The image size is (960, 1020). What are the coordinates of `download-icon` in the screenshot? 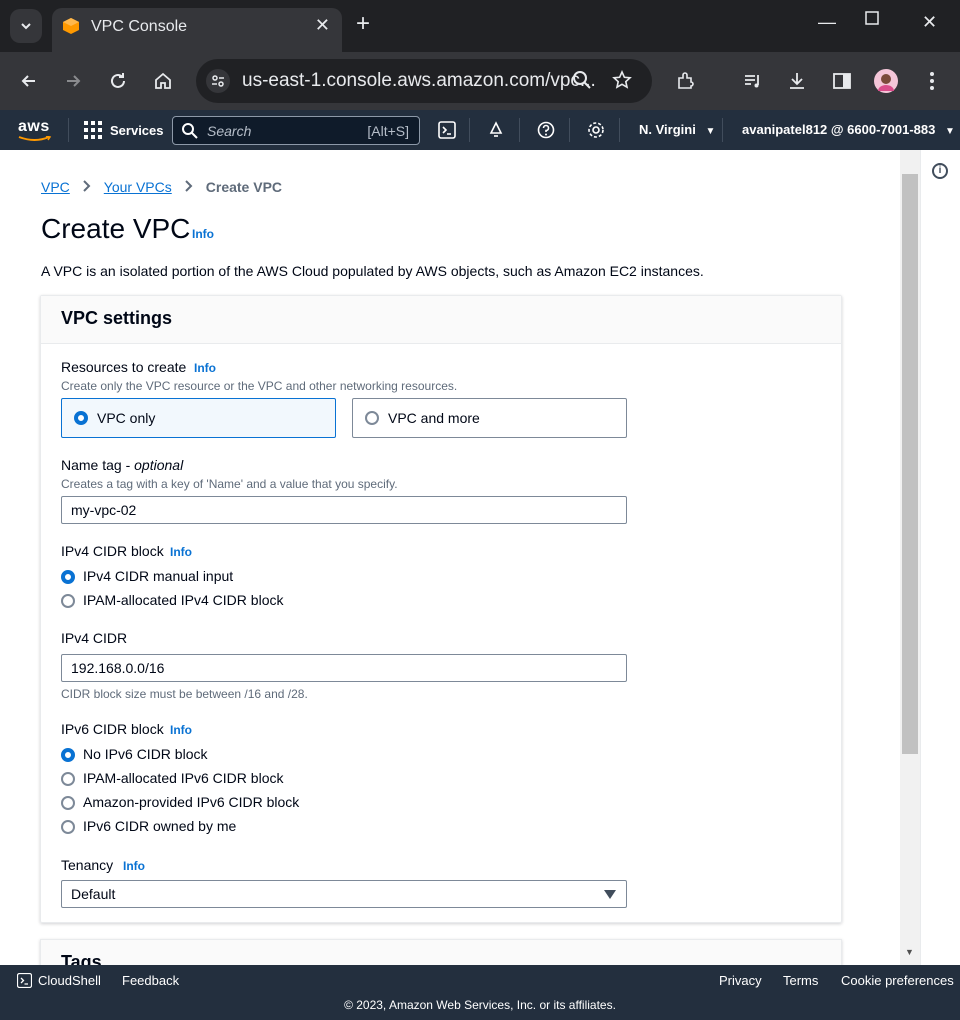 It's located at (797, 81).